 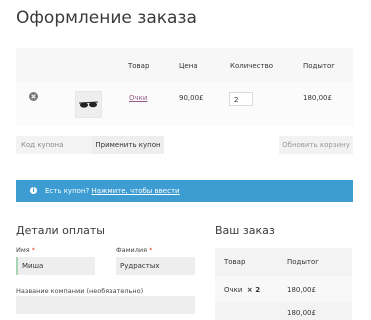 I want to click on product-thumbnail, so click(x=88, y=104).